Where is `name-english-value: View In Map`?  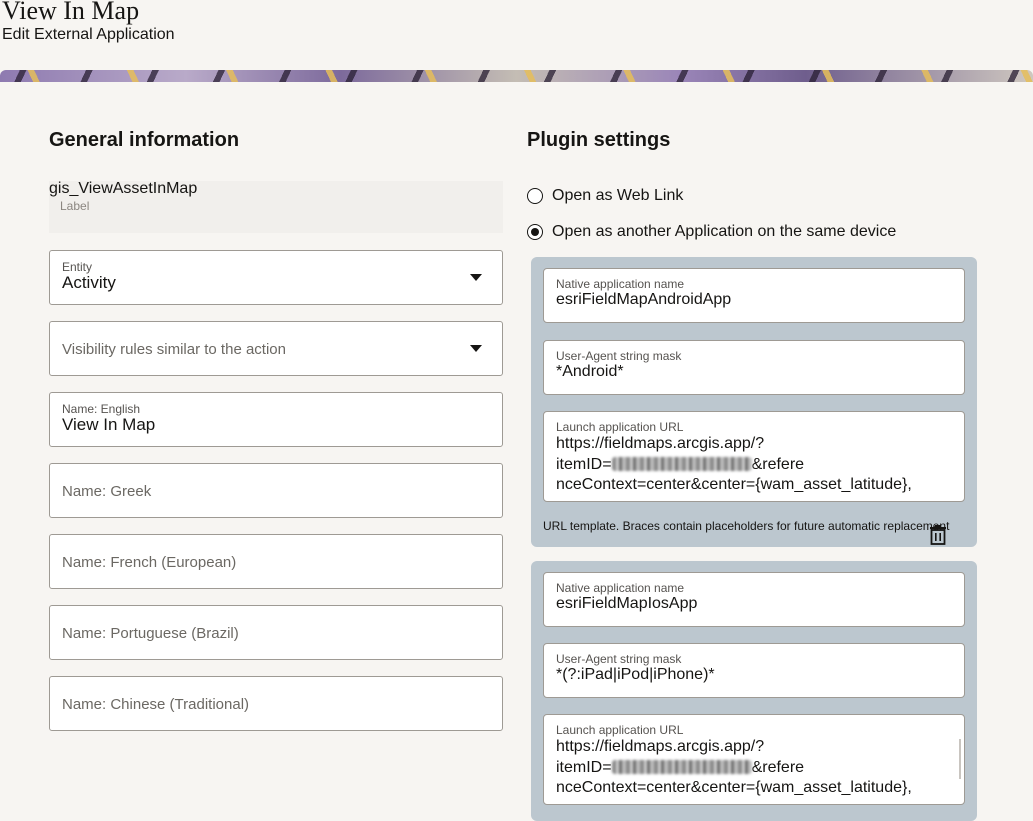 name-english-value: View In Map is located at coordinates (109, 424).